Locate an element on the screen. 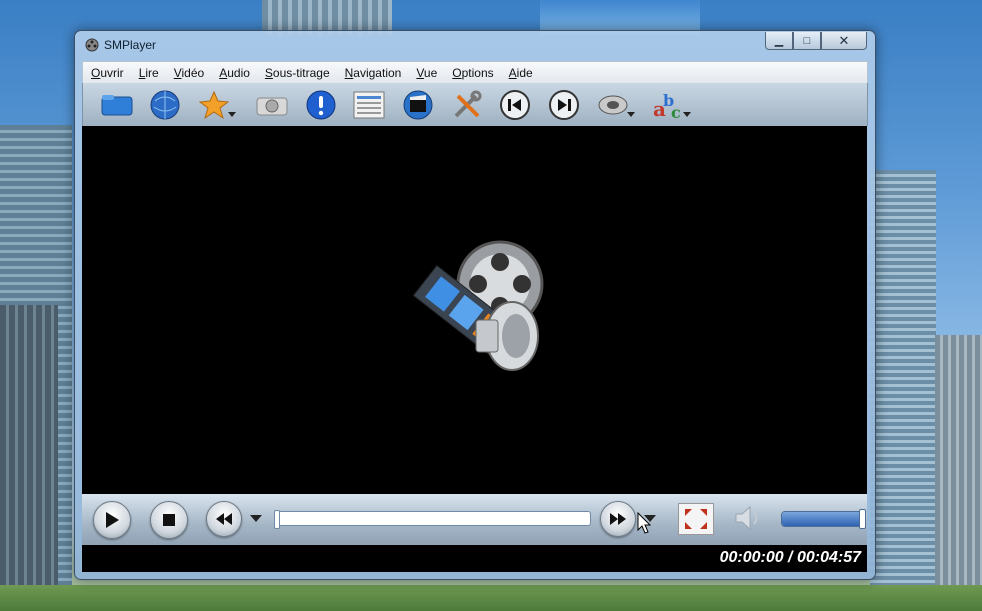 The height and width of the screenshot is (611, 982). next-button is located at coordinates (564, 105).